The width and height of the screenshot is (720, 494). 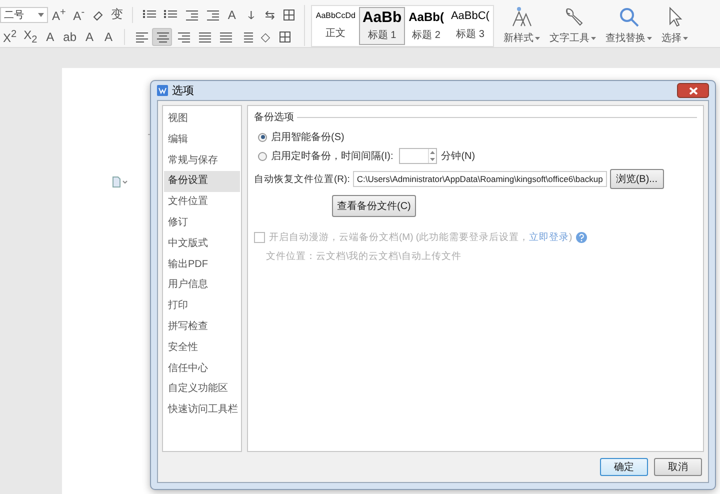 I want to click on category-item: 视图, so click(x=202, y=119).